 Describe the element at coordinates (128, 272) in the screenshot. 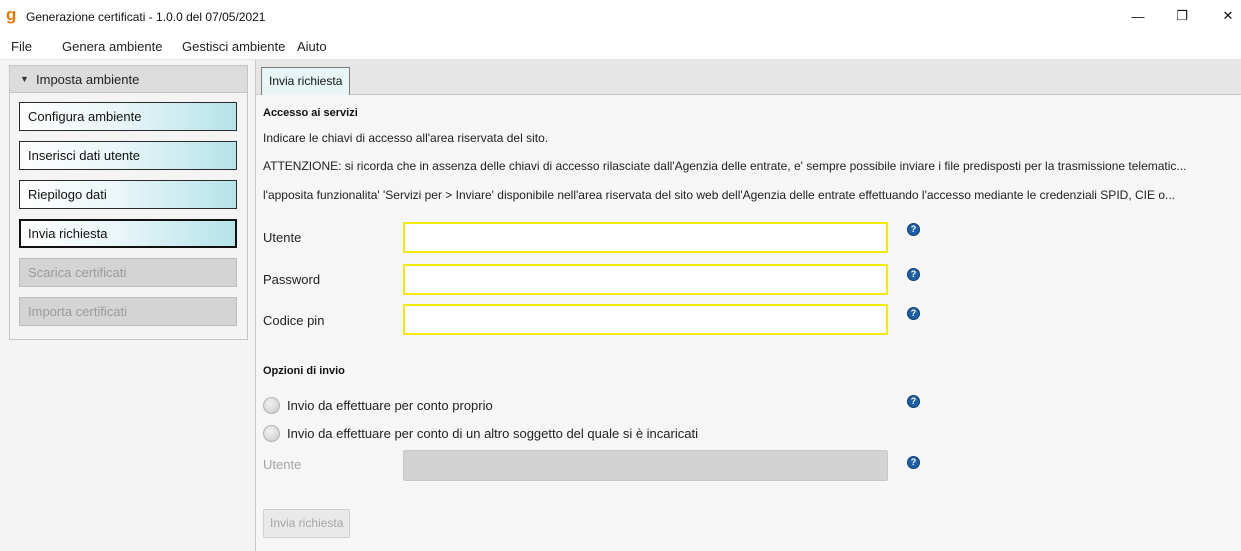

I see `sidebar-item-scarica-certificati: Scarica certificati` at that location.